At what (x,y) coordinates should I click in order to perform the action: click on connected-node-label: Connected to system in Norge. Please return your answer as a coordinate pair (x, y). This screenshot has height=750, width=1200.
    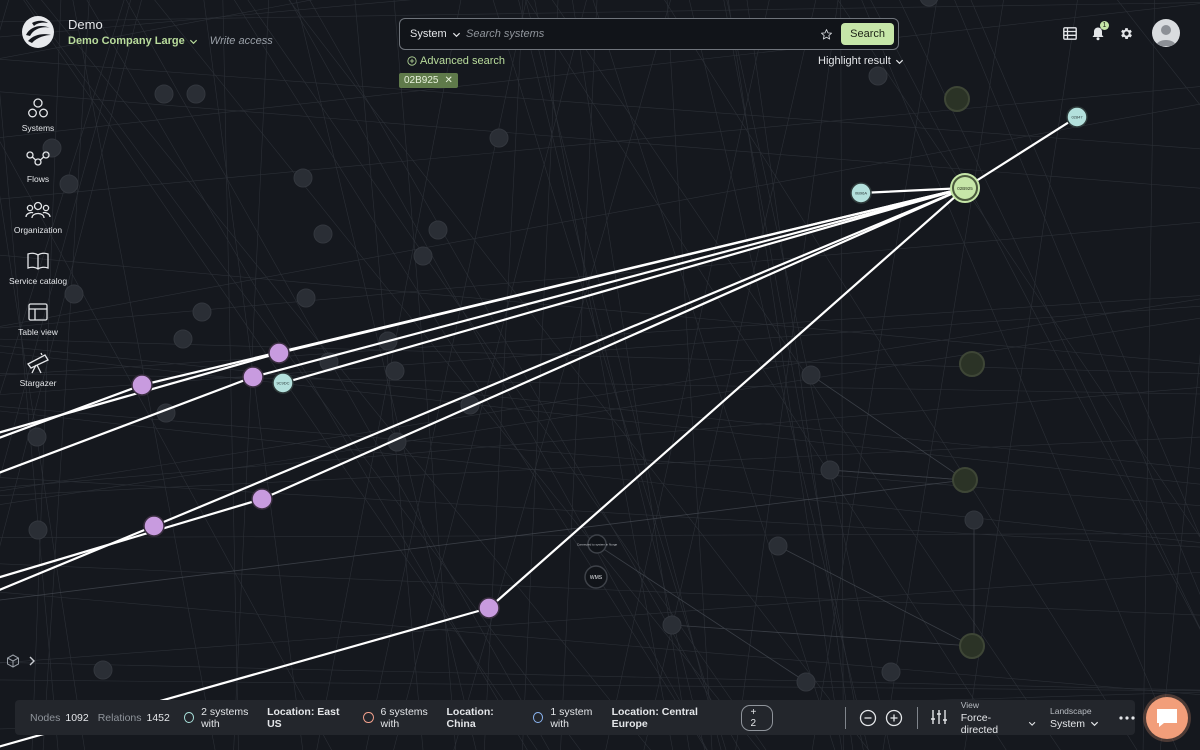
    Looking at the image, I should click on (597, 545).